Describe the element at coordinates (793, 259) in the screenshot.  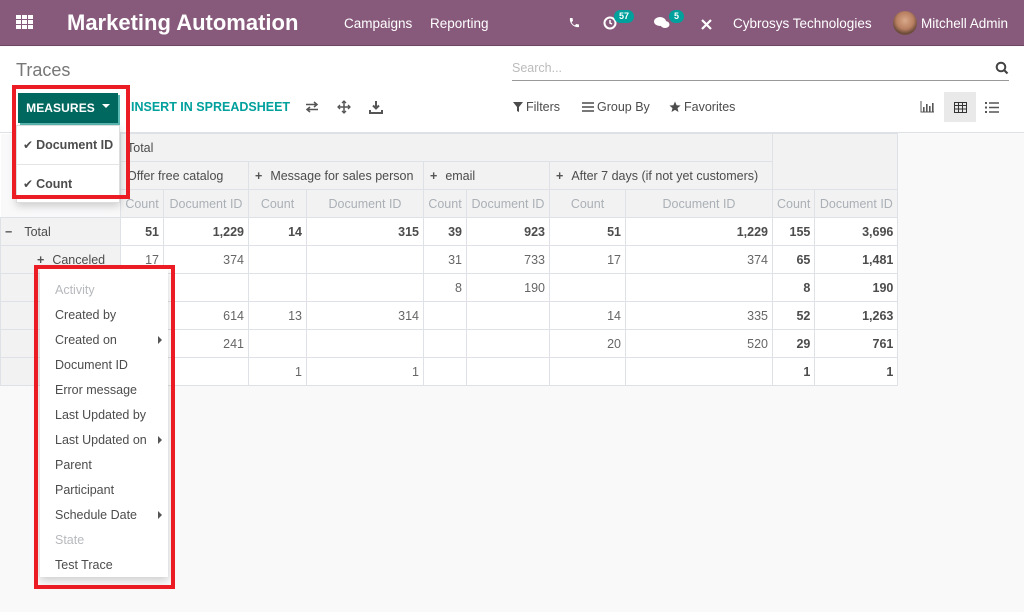
I see `pivot-total-cell: 65` at that location.